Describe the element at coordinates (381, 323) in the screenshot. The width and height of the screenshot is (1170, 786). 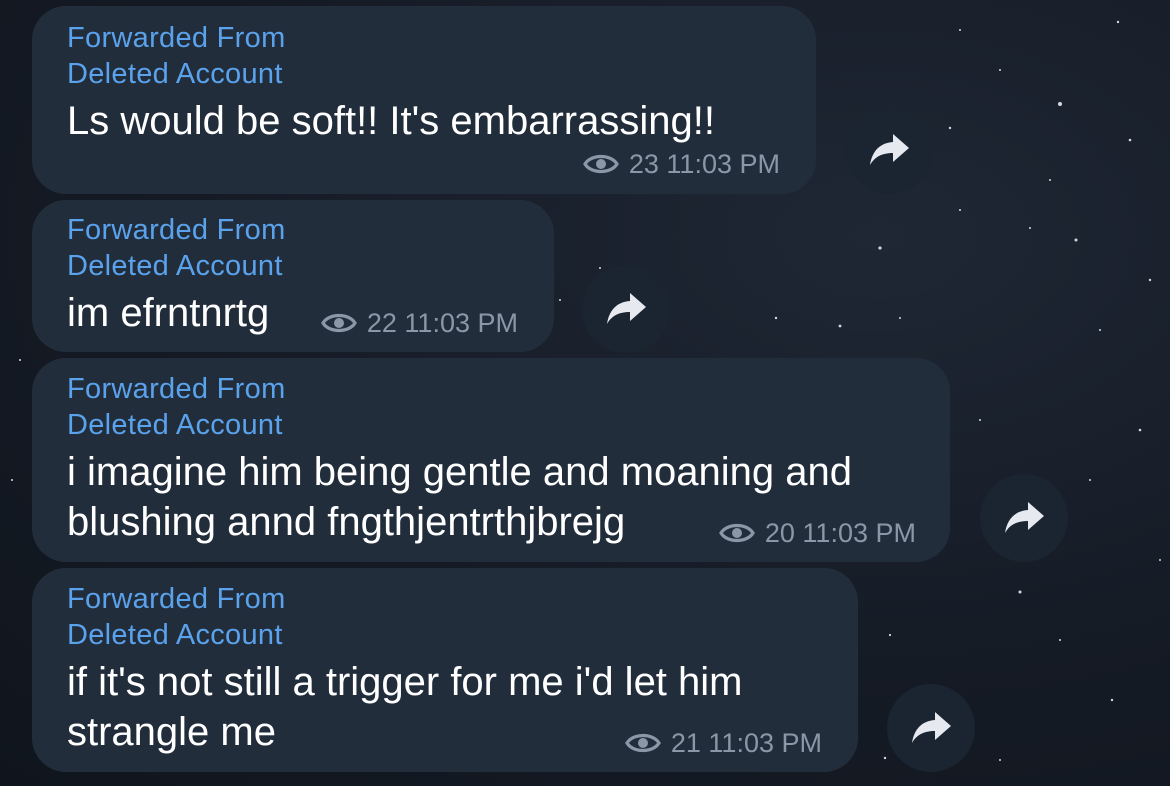
I see `view-count: 22` at that location.